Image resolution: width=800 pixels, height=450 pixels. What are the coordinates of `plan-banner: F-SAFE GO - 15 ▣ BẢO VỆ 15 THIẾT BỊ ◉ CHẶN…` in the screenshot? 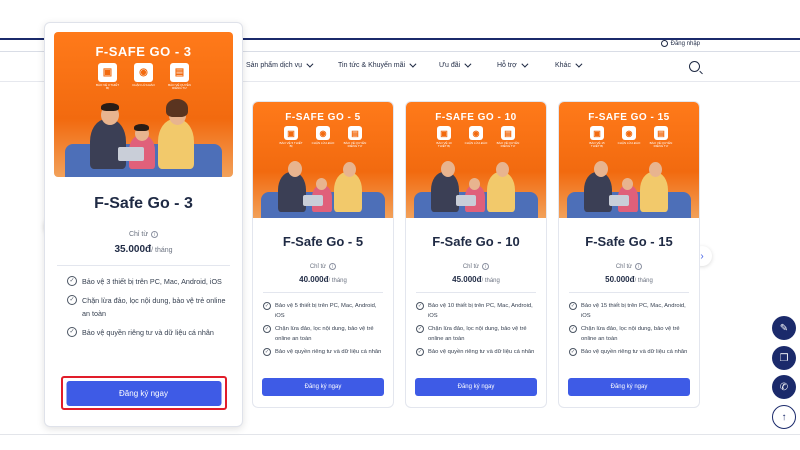 It's located at (629, 160).